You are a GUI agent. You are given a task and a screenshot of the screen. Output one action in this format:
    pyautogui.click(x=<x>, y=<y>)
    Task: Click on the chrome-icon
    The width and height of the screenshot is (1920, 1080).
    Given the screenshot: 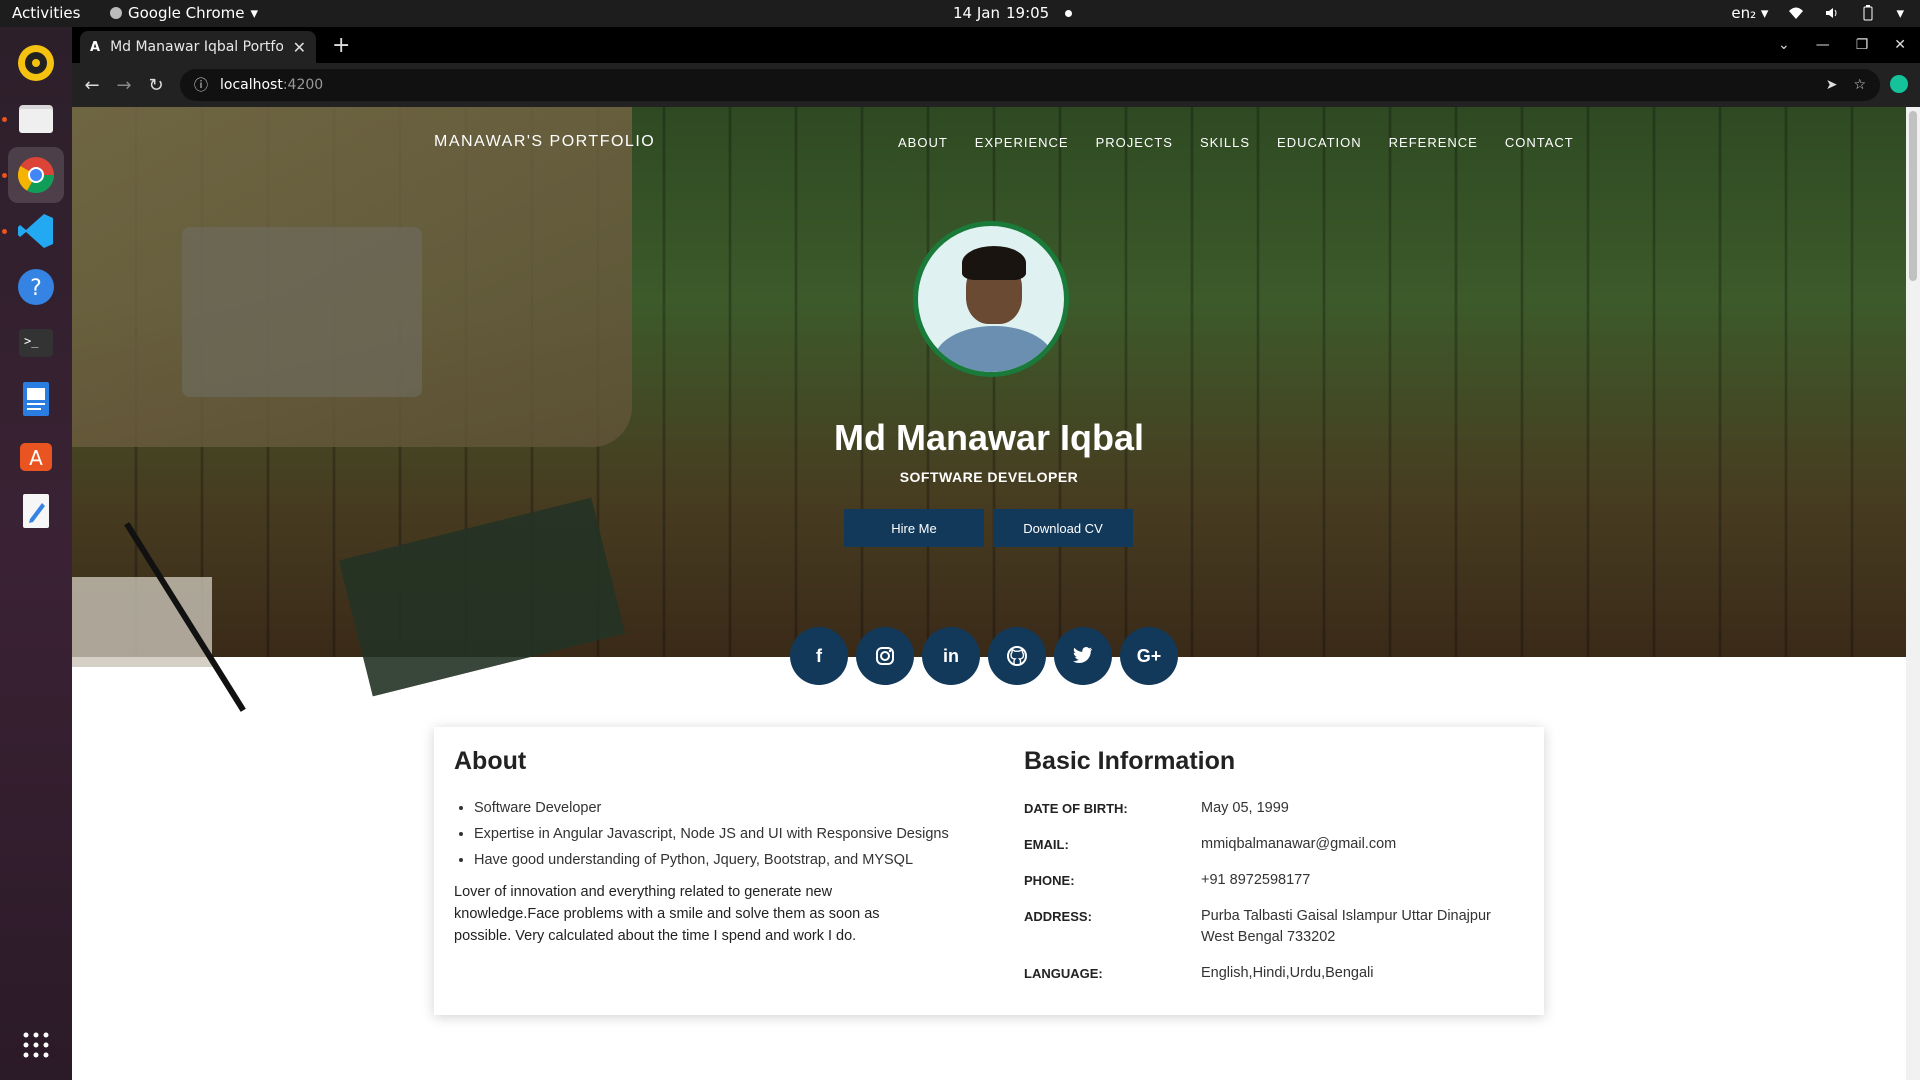 What is the action you would take?
    pyautogui.click(x=36, y=175)
    